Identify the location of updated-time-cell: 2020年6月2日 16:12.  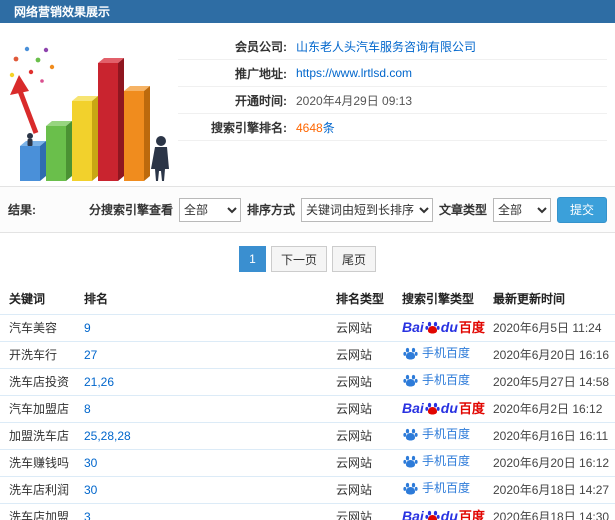
(554, 409).